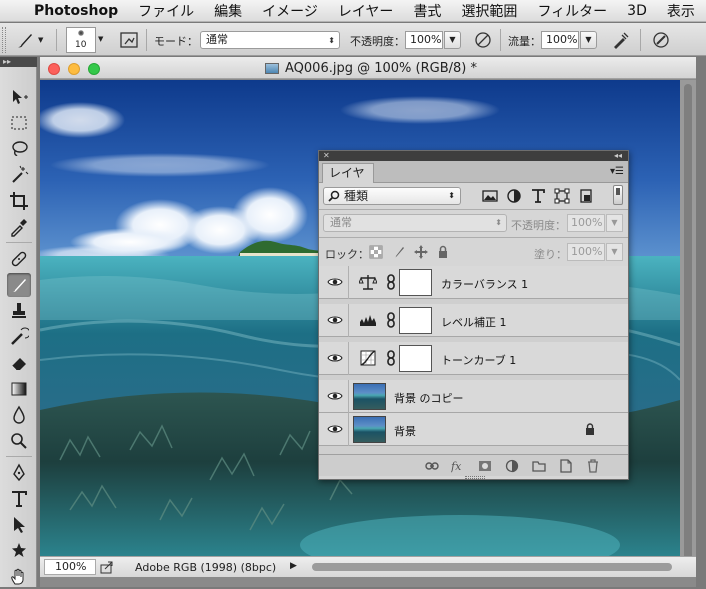 Image resolution: width=706 pixels, height=589 pixels. Describe the element at coordinates (617, 171) in the screenshot. I see `panel-menu-icon: ▾☰` at that location.